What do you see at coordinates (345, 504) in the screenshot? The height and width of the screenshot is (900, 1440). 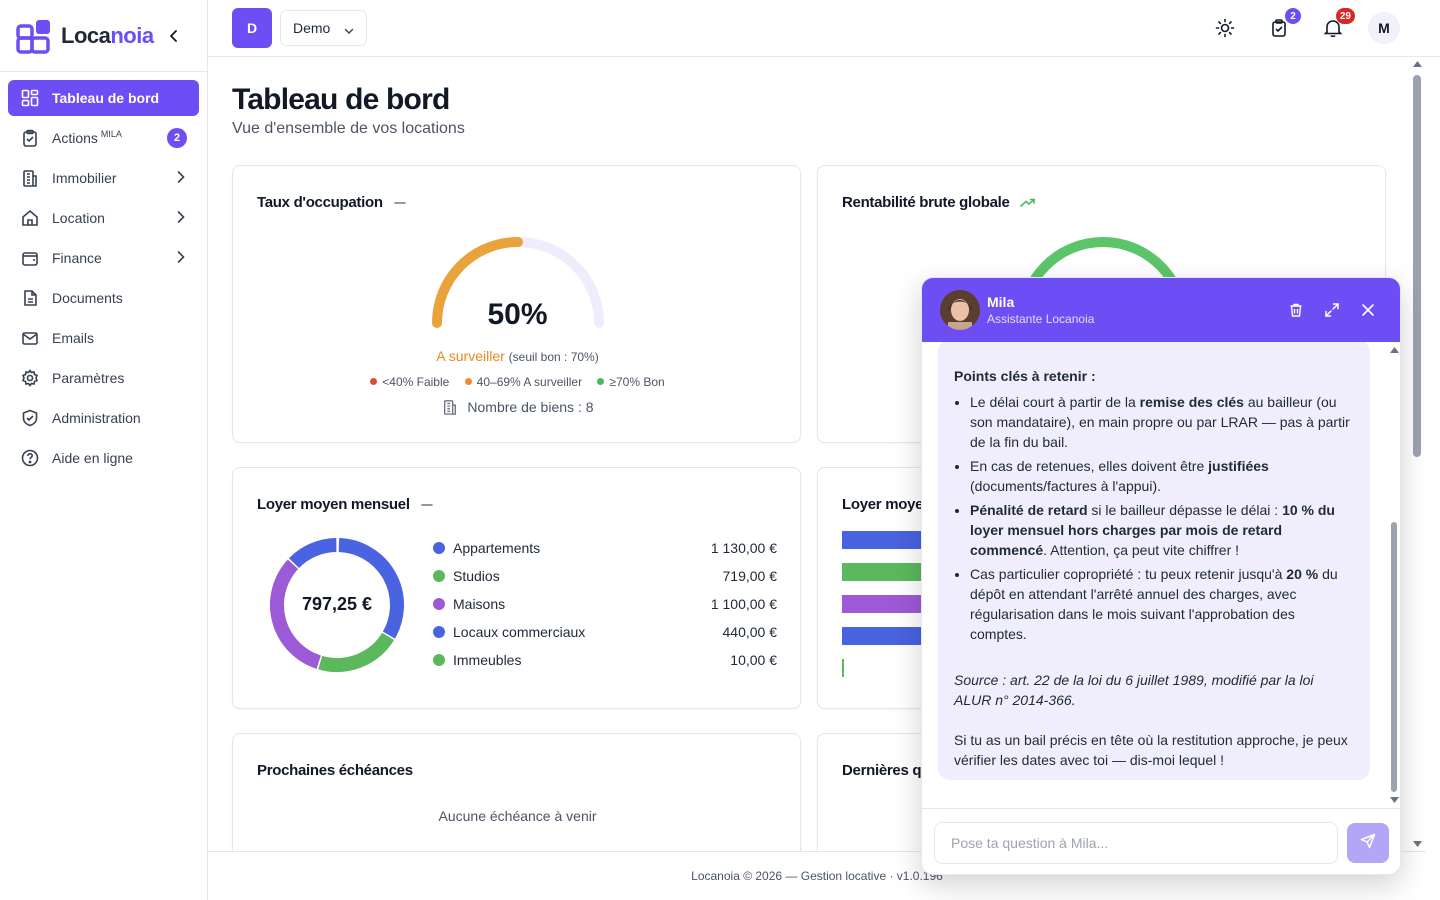 I see `rent-title: Loyer moyen mensuel` at bounding box center [345, 504].